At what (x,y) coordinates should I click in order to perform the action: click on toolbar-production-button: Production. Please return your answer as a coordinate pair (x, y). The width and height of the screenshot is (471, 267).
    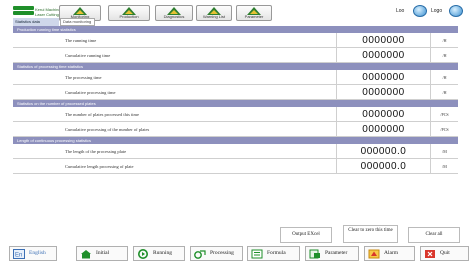
    Looking at the image, I should click on (129, 13).